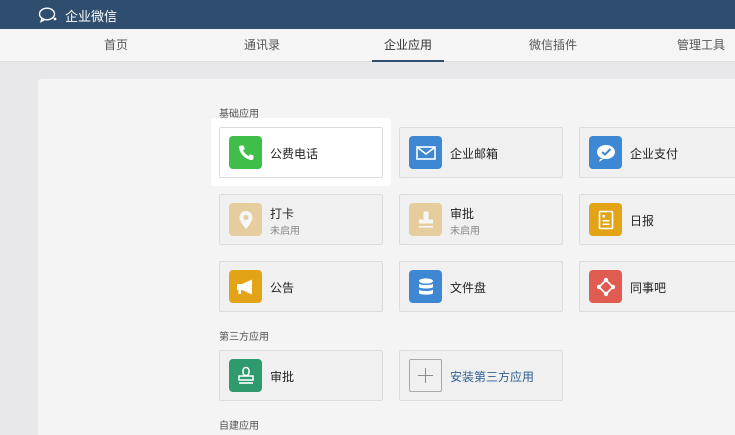 The width and height of the screenshot is (735, 435). I want to click on section-title-custom: 自建应用, so click(239, 426).